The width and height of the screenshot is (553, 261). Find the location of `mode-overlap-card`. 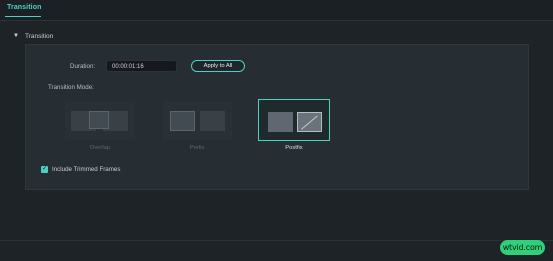

mode-overlap-card is located at coordinates (100, 120).